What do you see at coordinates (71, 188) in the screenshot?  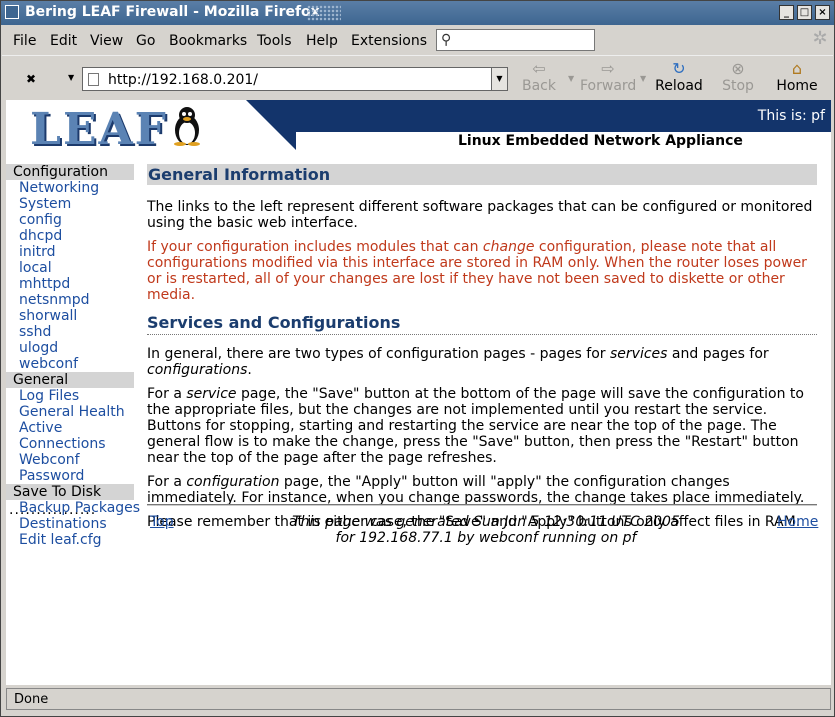 I see `sidebar-item-networking: Networking` at bounding box center [71, 188].